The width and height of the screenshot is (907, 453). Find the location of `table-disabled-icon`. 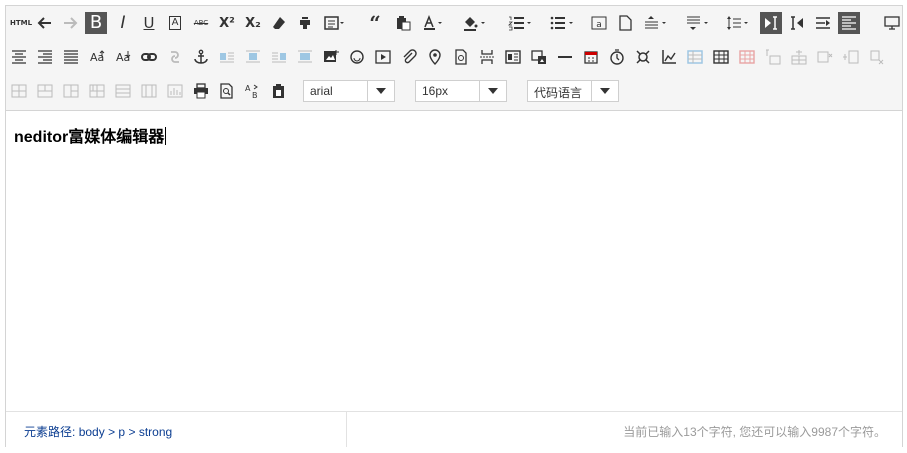

table-disabled-icon is located at coordinates (695, 57).